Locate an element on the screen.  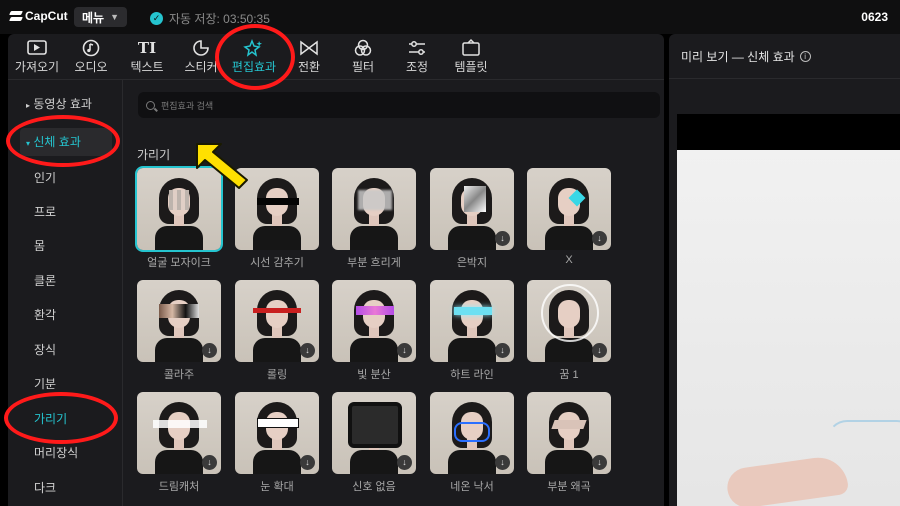
tab-label: 가져오기 is located at coordinates (37, 67).